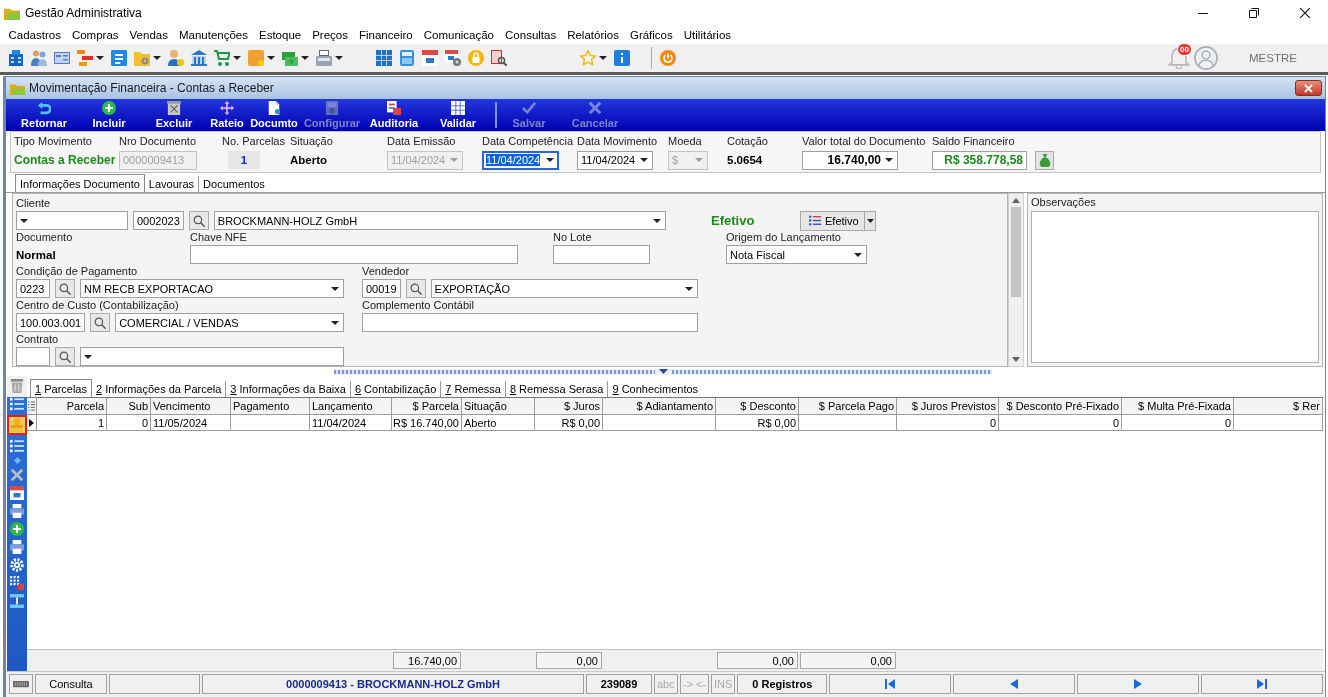 The width and height of the screenshot is (1328, 697). I want to click on dropdown-field: 16.740,00, so click(850, 160).